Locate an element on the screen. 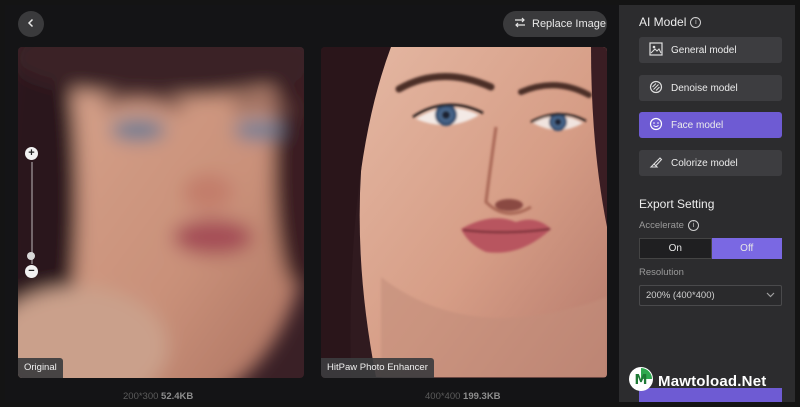 This screenshot has height=407, width=800. enhanced-dimensions: 400*400 is located at coordinates (443, 396).